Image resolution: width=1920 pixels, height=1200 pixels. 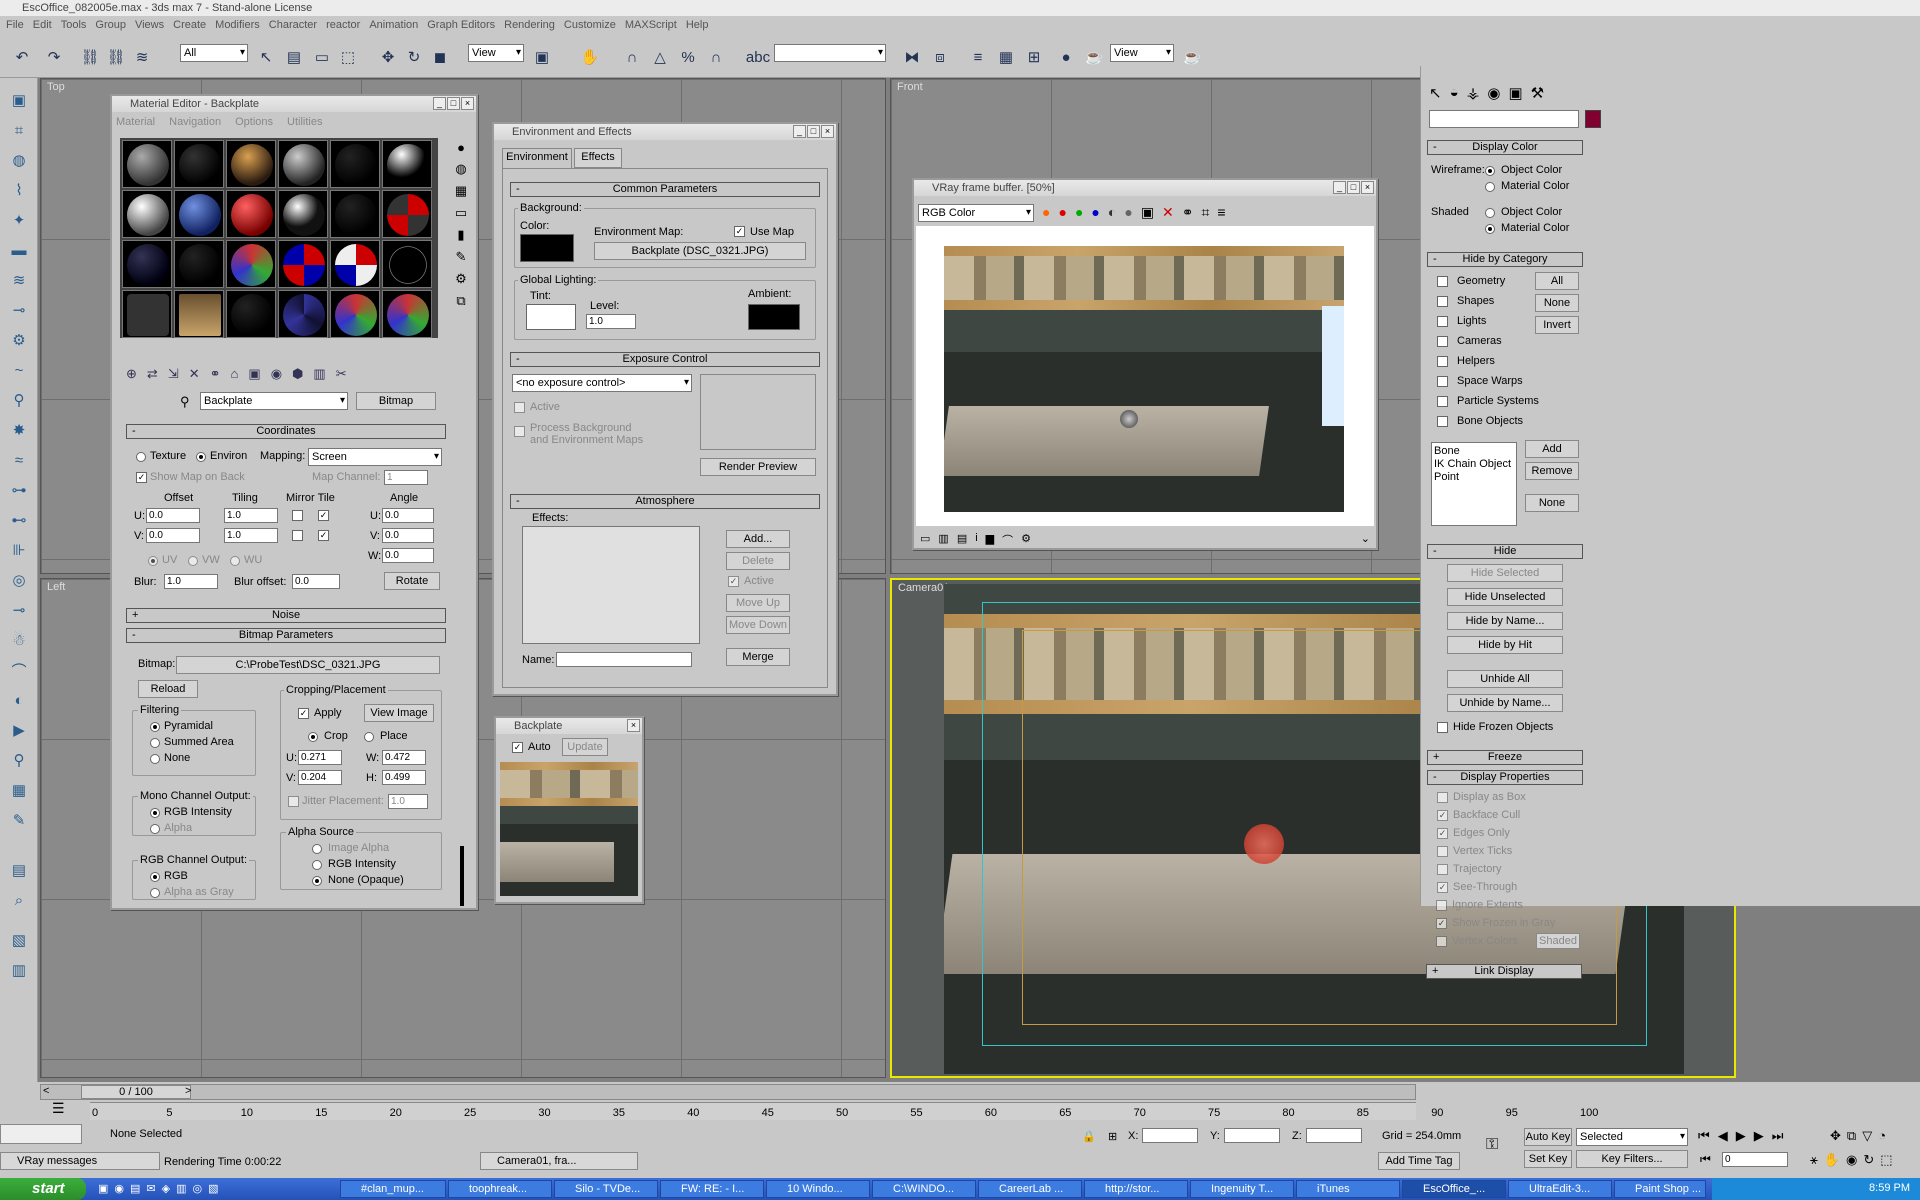 What do you see at coordinates (1442, 869) in the screenshot?
I see `trajectory-checkbox` at bounding box center [1442, 869].